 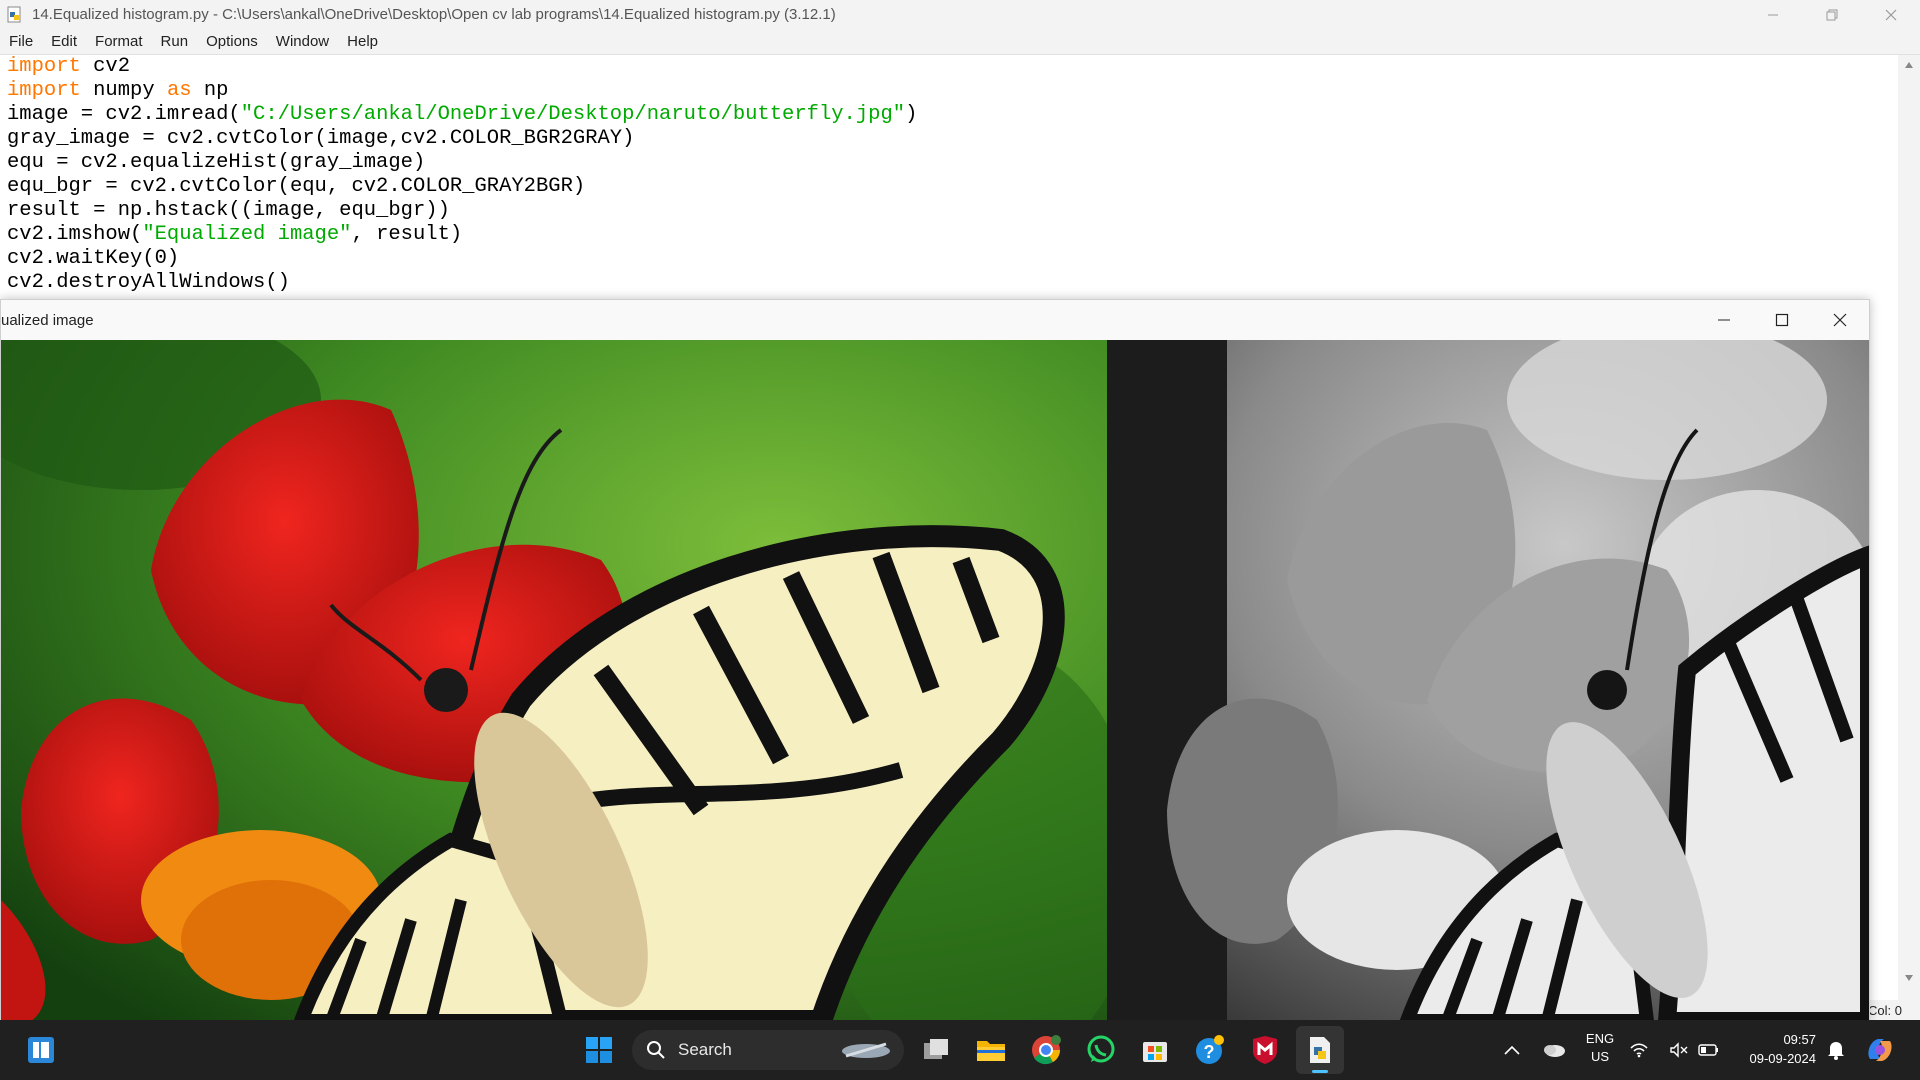 What do you see at coordinates (1600, 1056) in the screenshot?
I see `region-code: US` at bounding box center [1600, 1056].